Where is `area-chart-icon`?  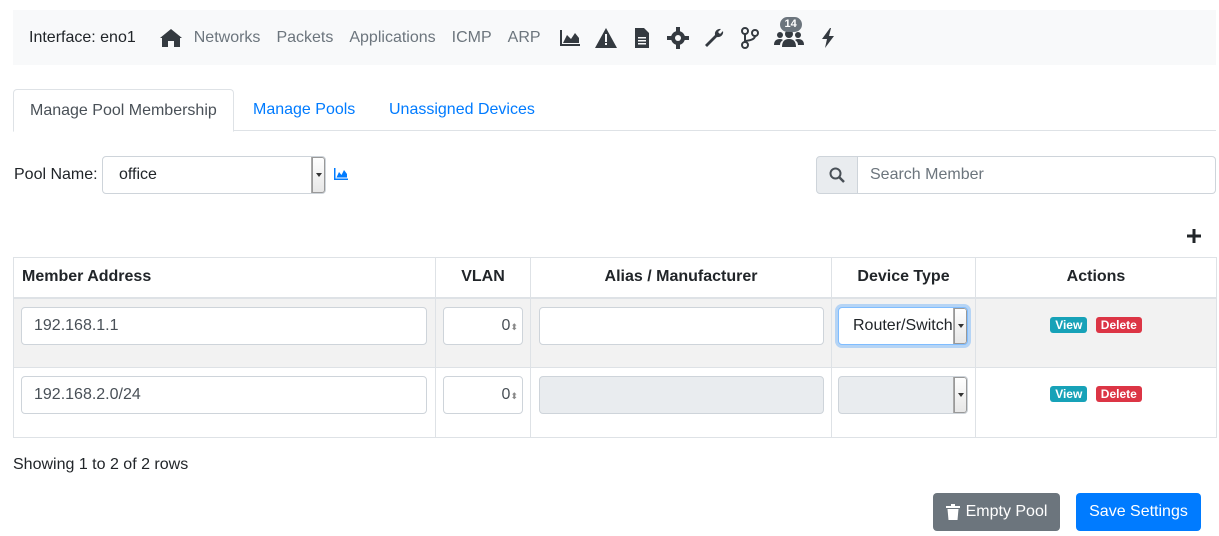 area-chart-icon is located at coordinates (570, 38).